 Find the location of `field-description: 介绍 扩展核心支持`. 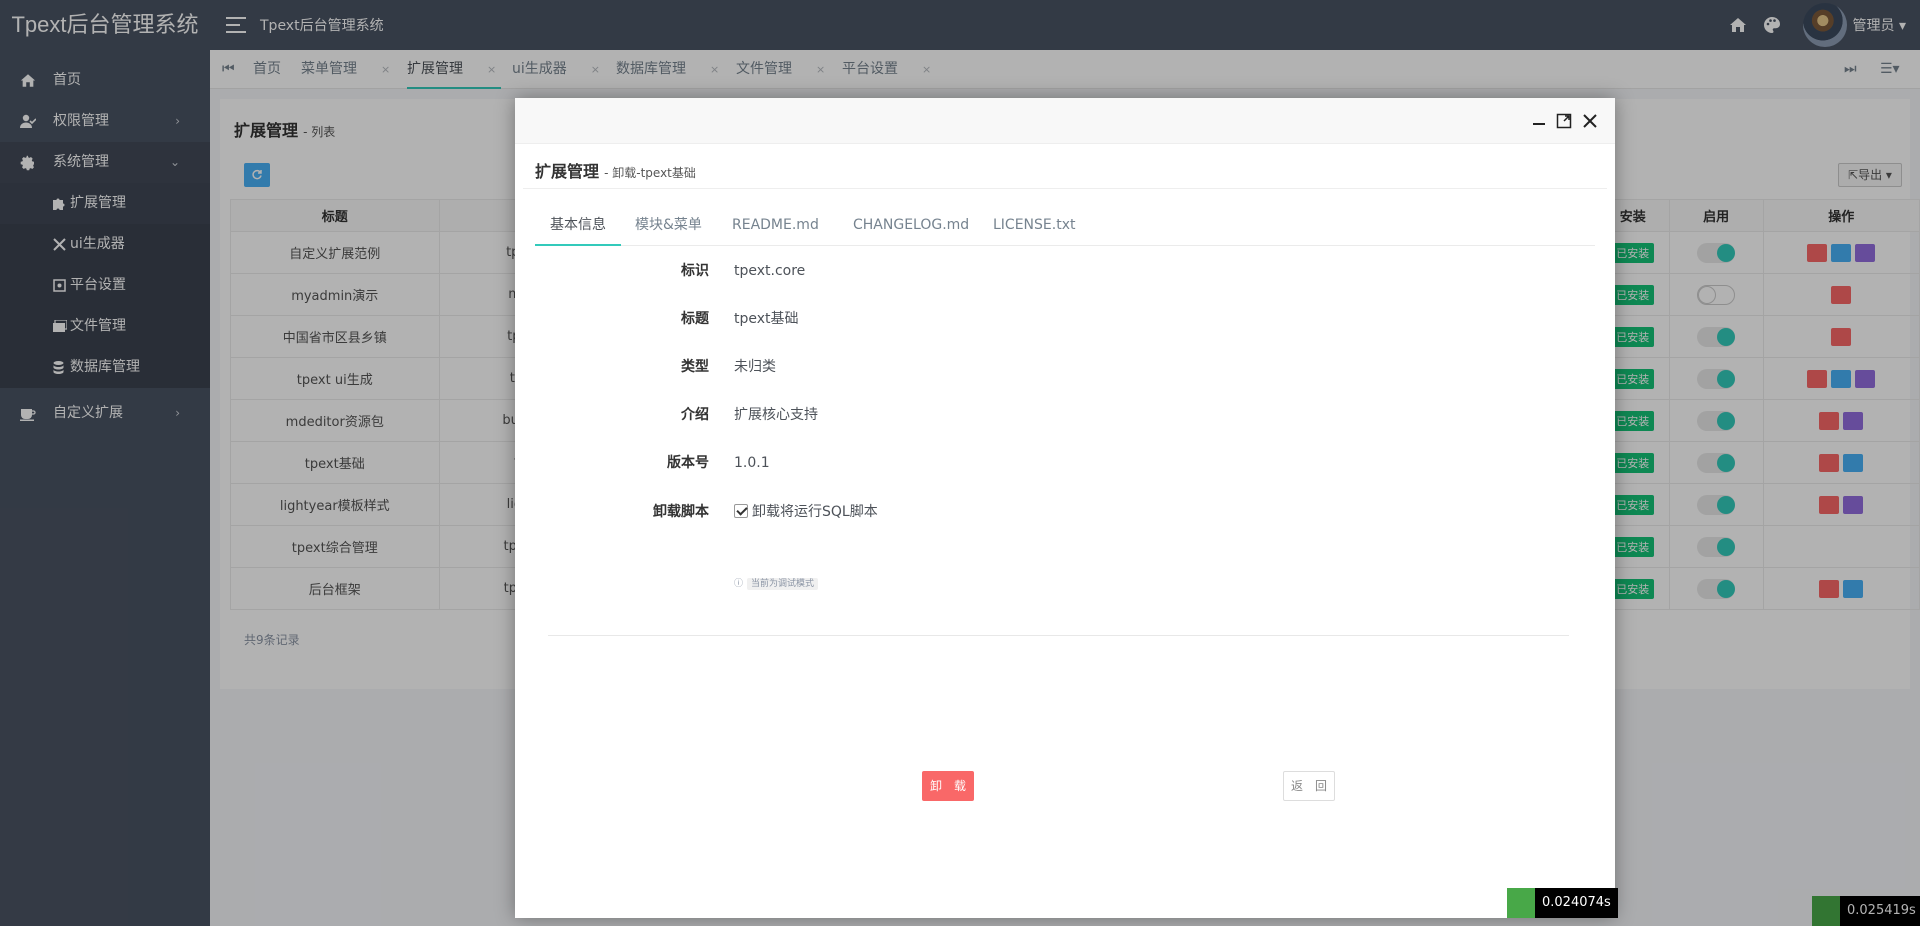

field-description: 介绍 扩展核心支持 is located at coordinates (1065, 415).